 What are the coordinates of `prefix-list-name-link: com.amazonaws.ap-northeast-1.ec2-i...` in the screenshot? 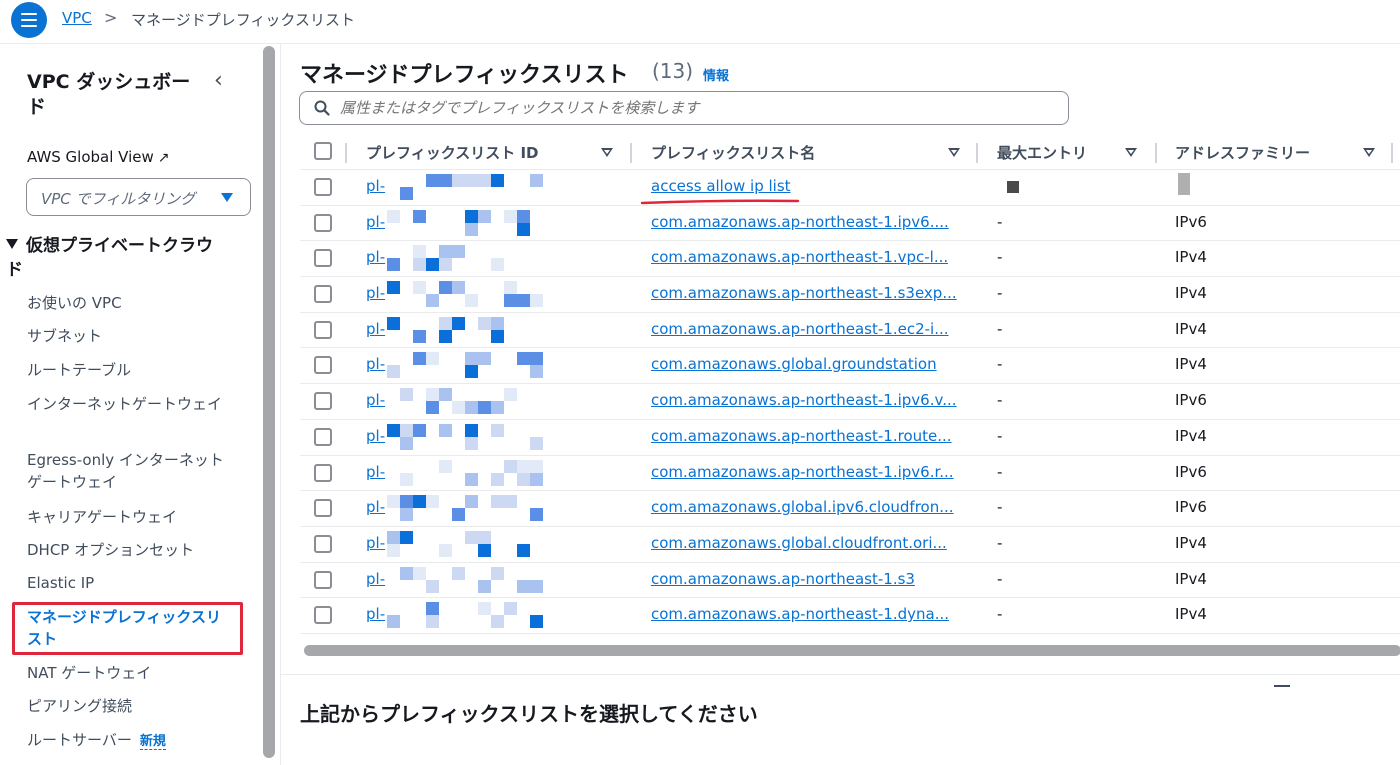 It's located at (800, 329).